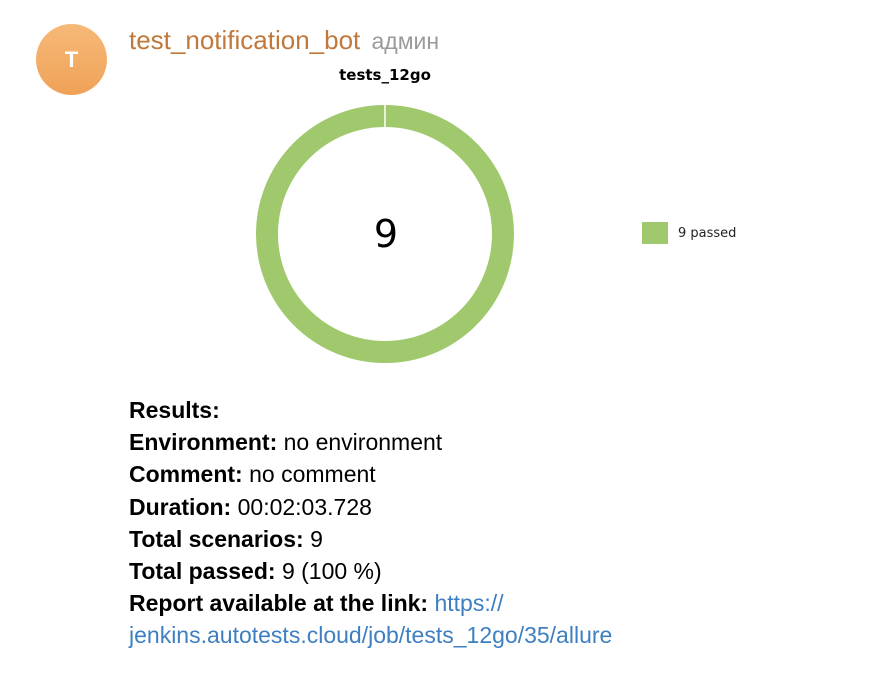 This screenshot has height=682, width=886. Describe the element at coordinates (244, 40) in the screenshot. I see `sender-name: test_notification_bot` at that location.